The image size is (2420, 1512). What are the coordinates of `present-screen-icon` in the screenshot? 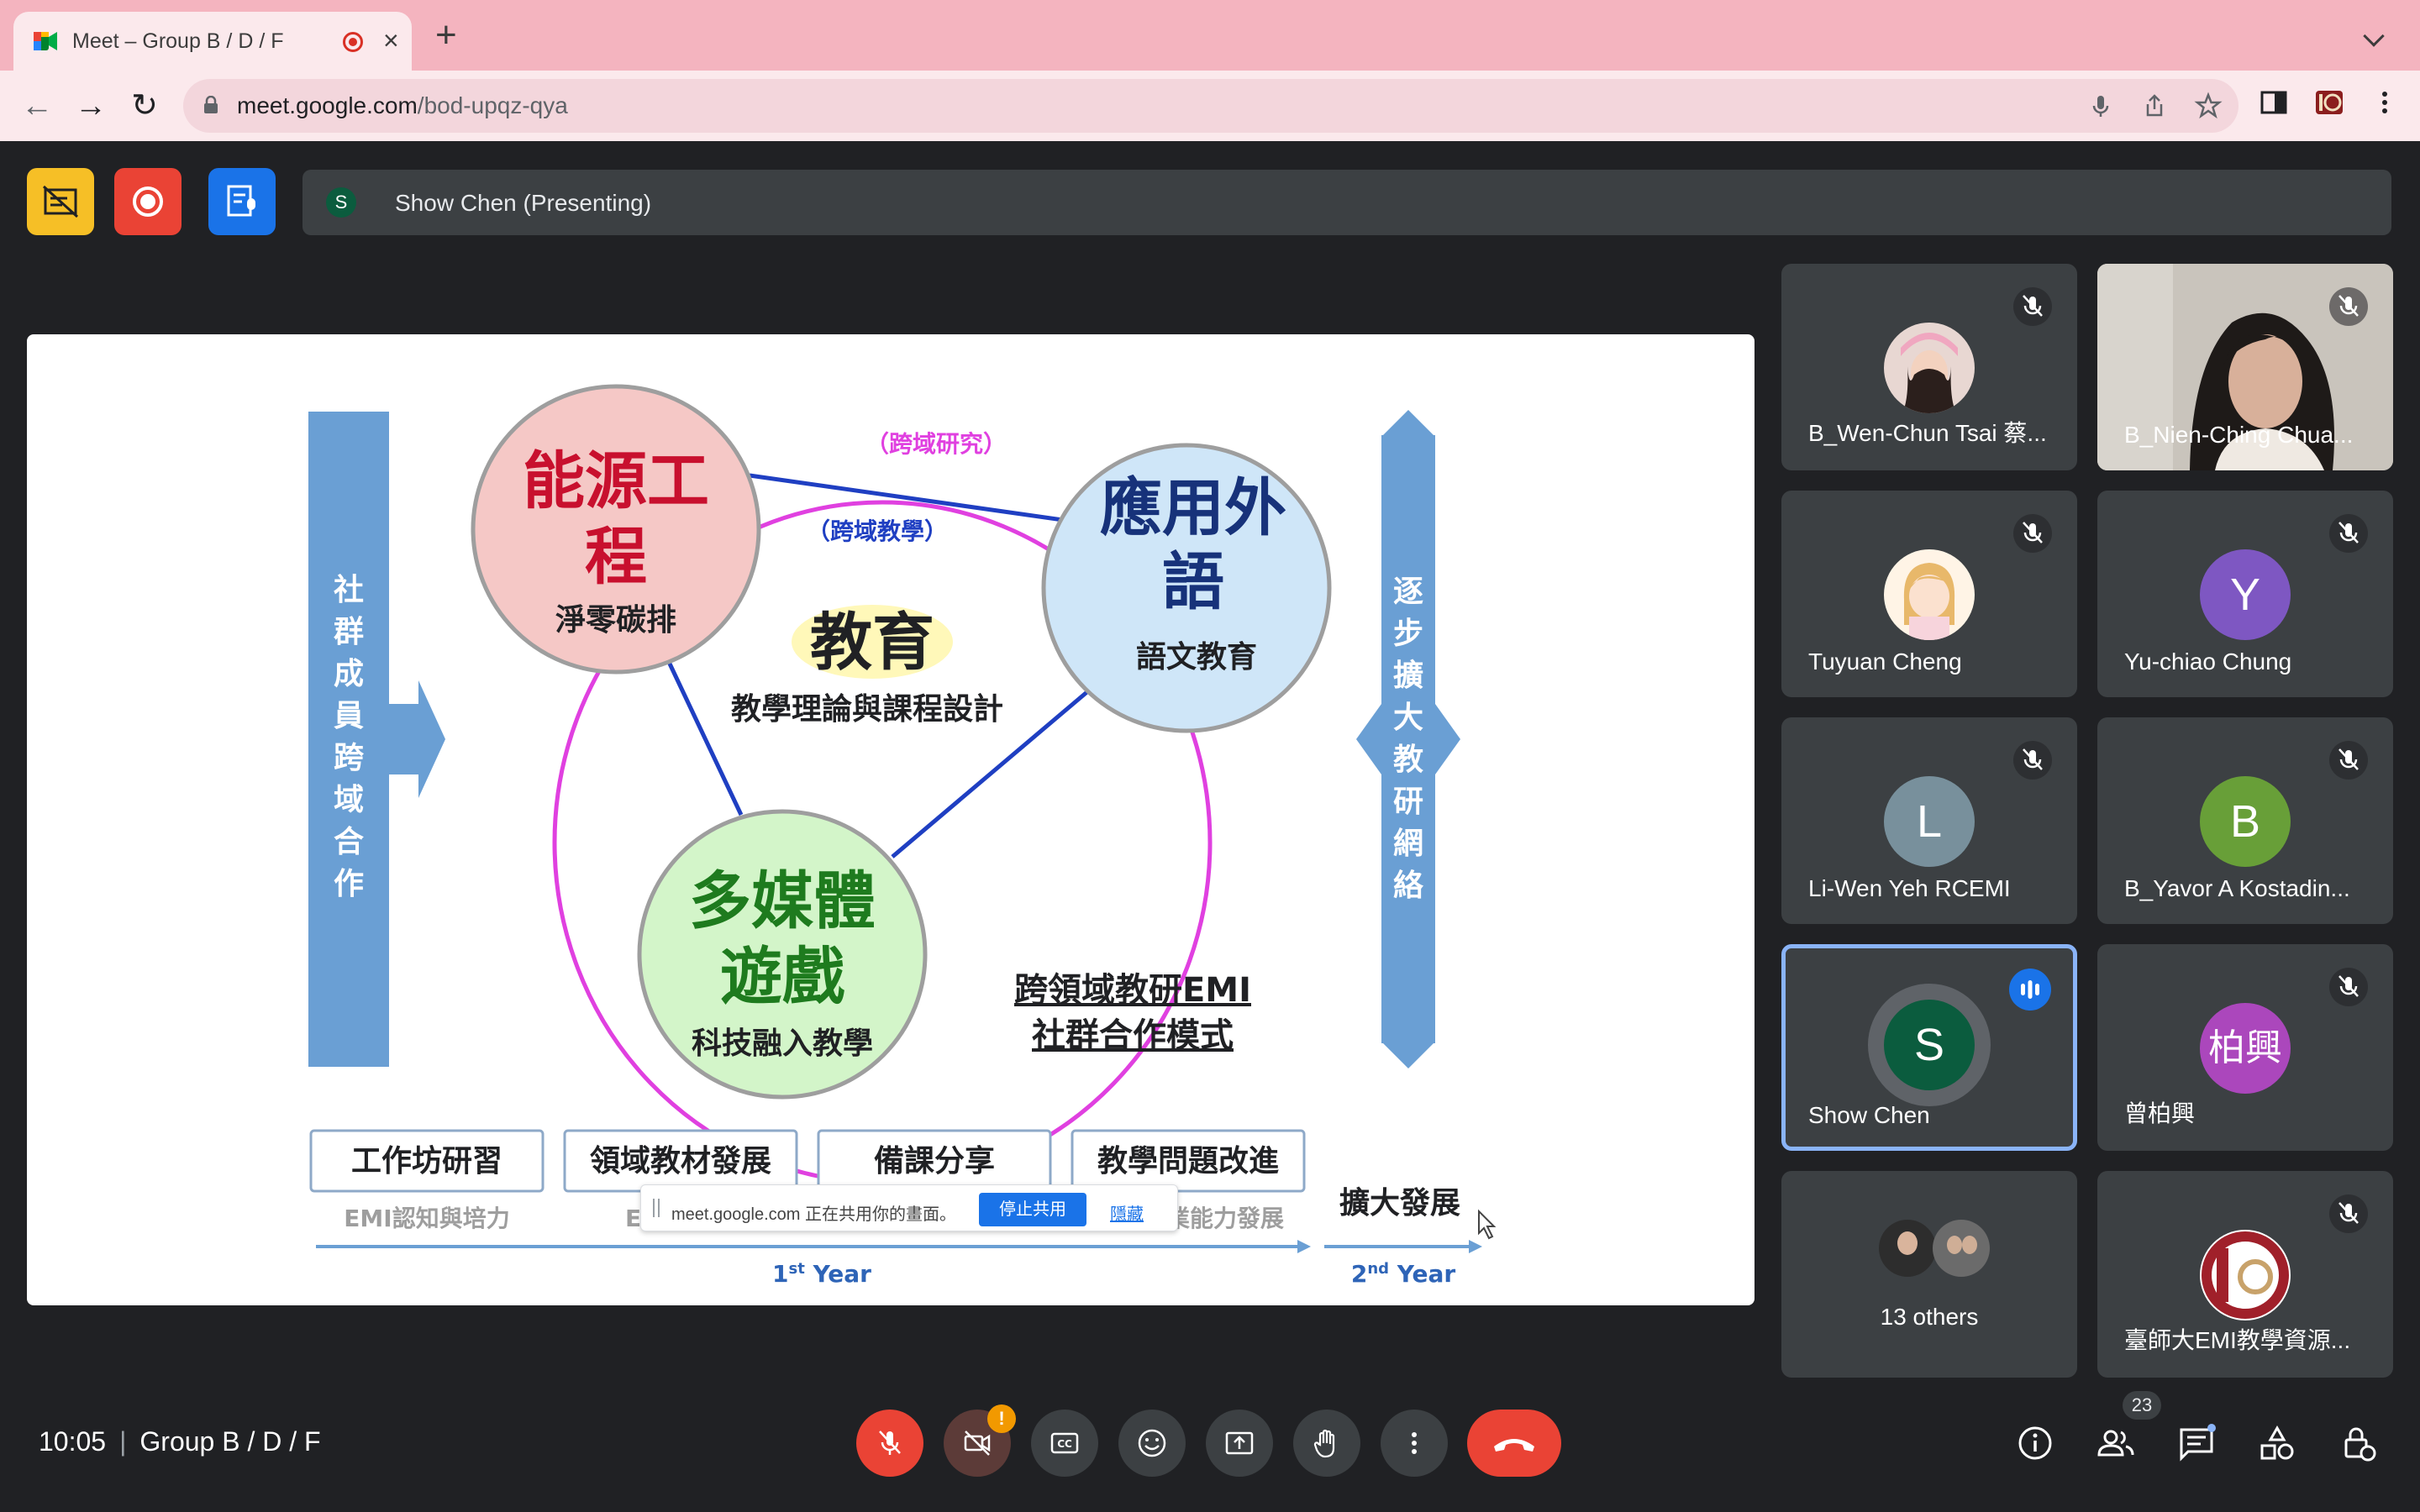 It's located at (1239, 1443).